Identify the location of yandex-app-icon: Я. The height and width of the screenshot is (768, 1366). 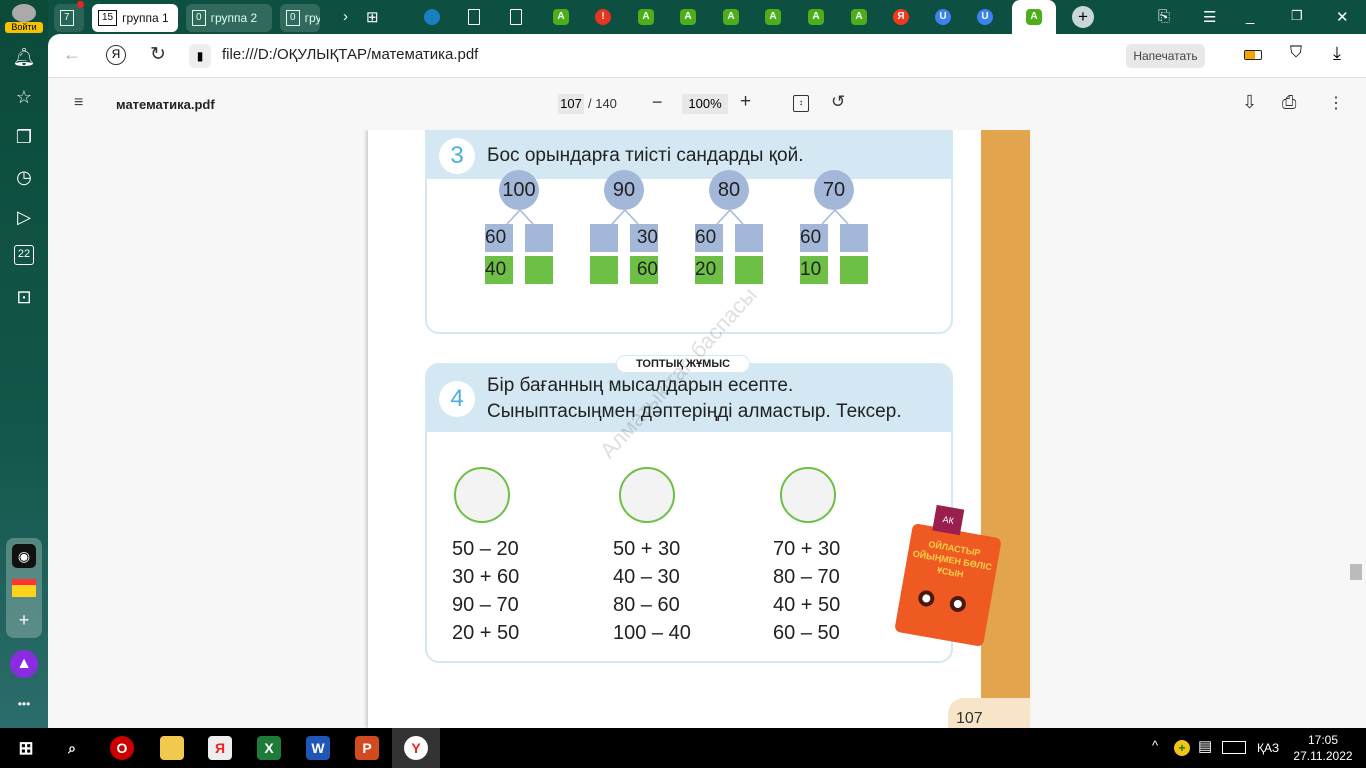
(220, 748).